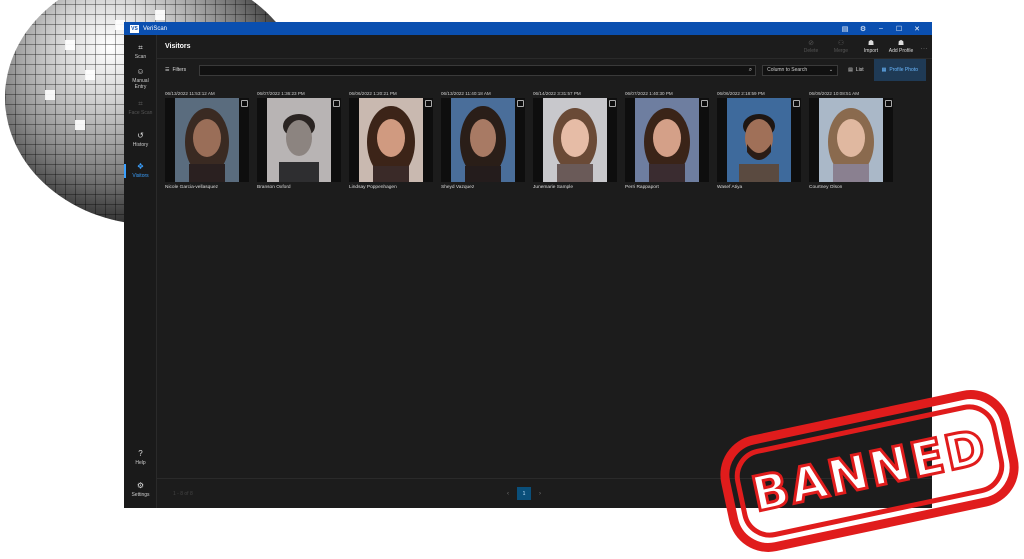 The image size is (1024, 559). What do you see at coordinates (528, 28) in the screenshot?
I see `title-bar: VS VeriScan ▤ ⚙ – ☐ ✕` at bounding box center [528, 28].